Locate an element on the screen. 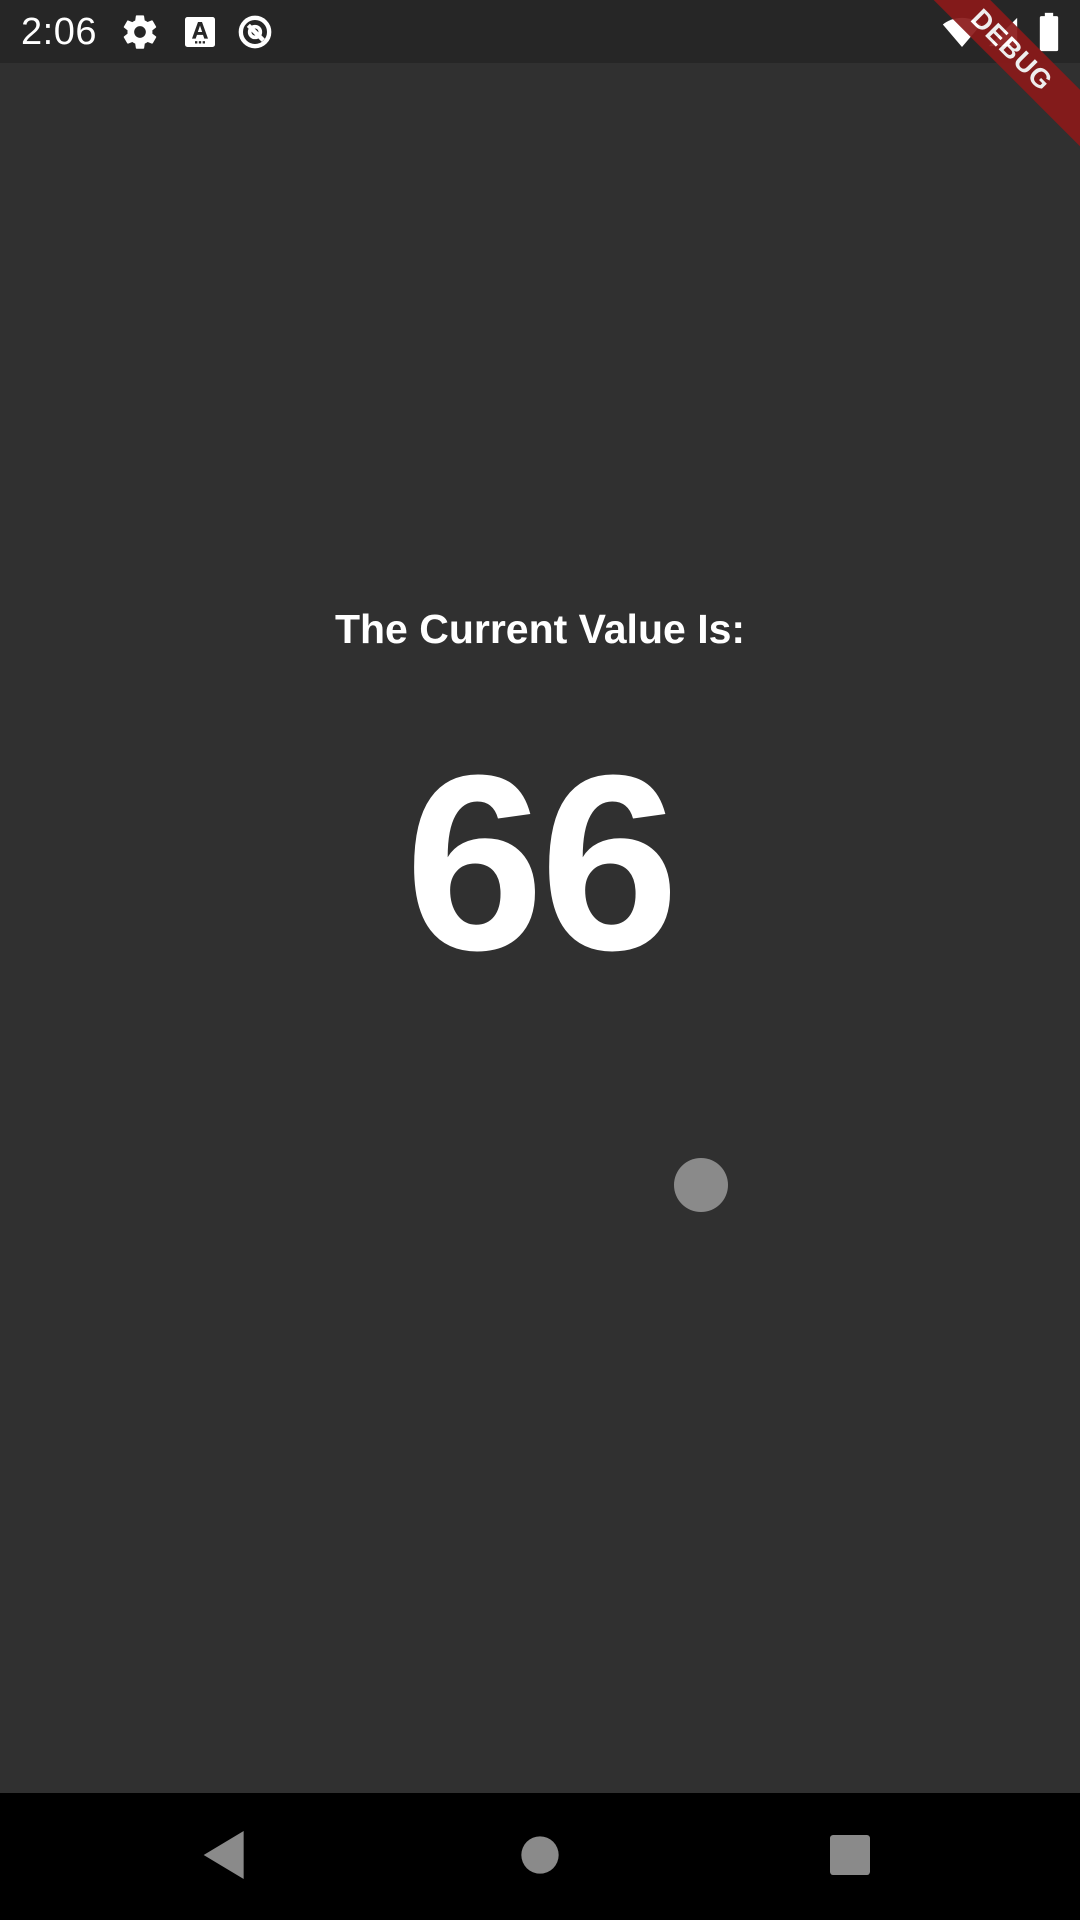 Image resolution: width=1080 pixels, height=1920 pixels. slider-thumb is located at coordinates (701, 1185).